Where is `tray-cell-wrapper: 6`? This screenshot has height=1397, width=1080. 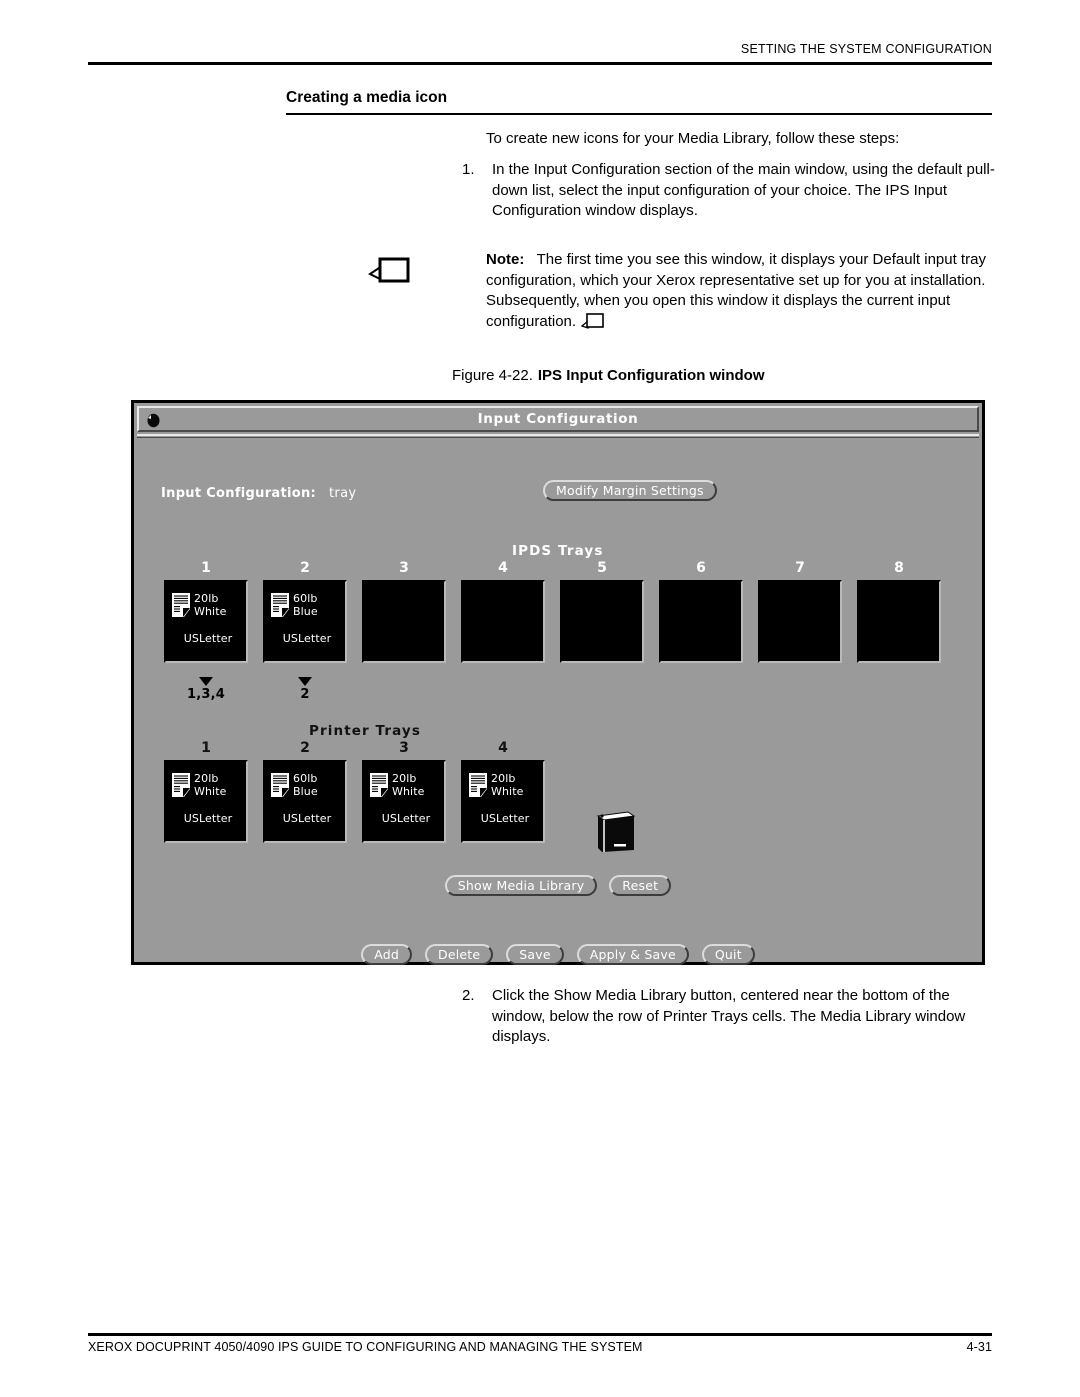 tray-cell-wrapper: 6 is located at coordinates (701, 611).